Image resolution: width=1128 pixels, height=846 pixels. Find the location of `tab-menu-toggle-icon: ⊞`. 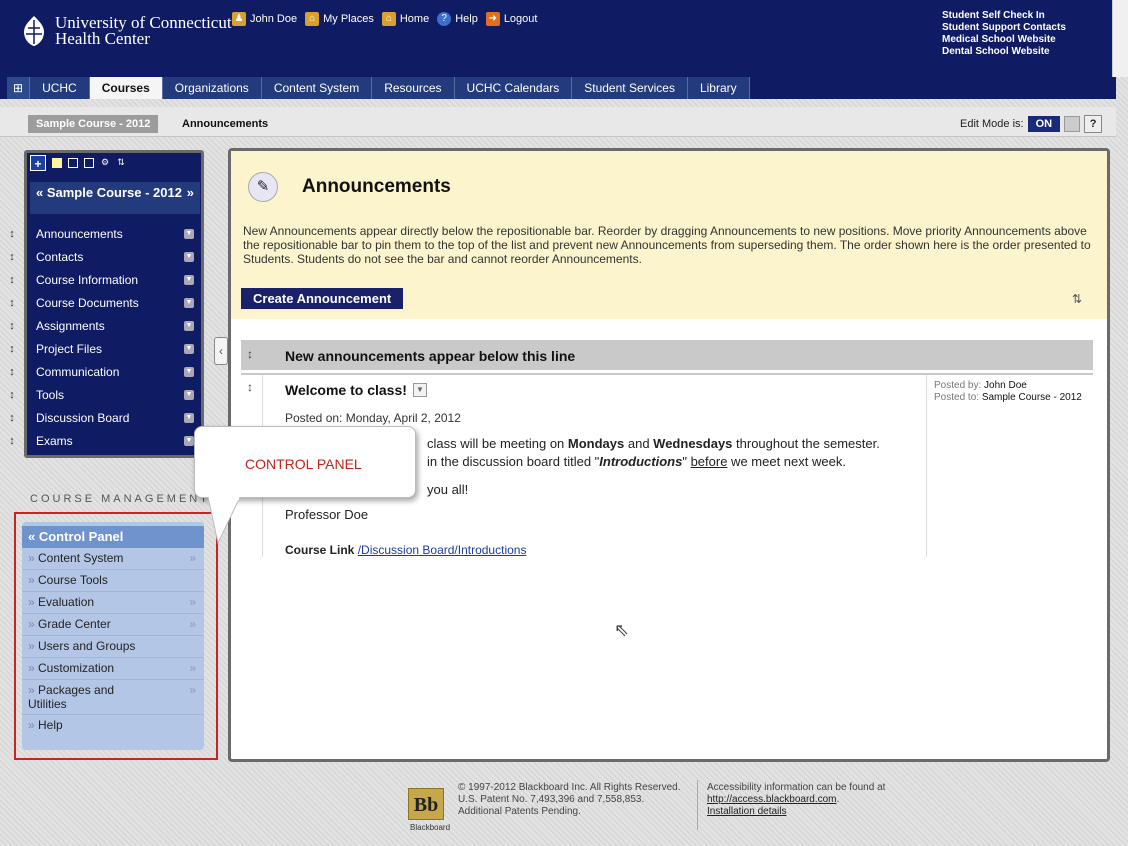

tab-menu-toggle-icon: ⊞ is located at coordinates (19, 88).